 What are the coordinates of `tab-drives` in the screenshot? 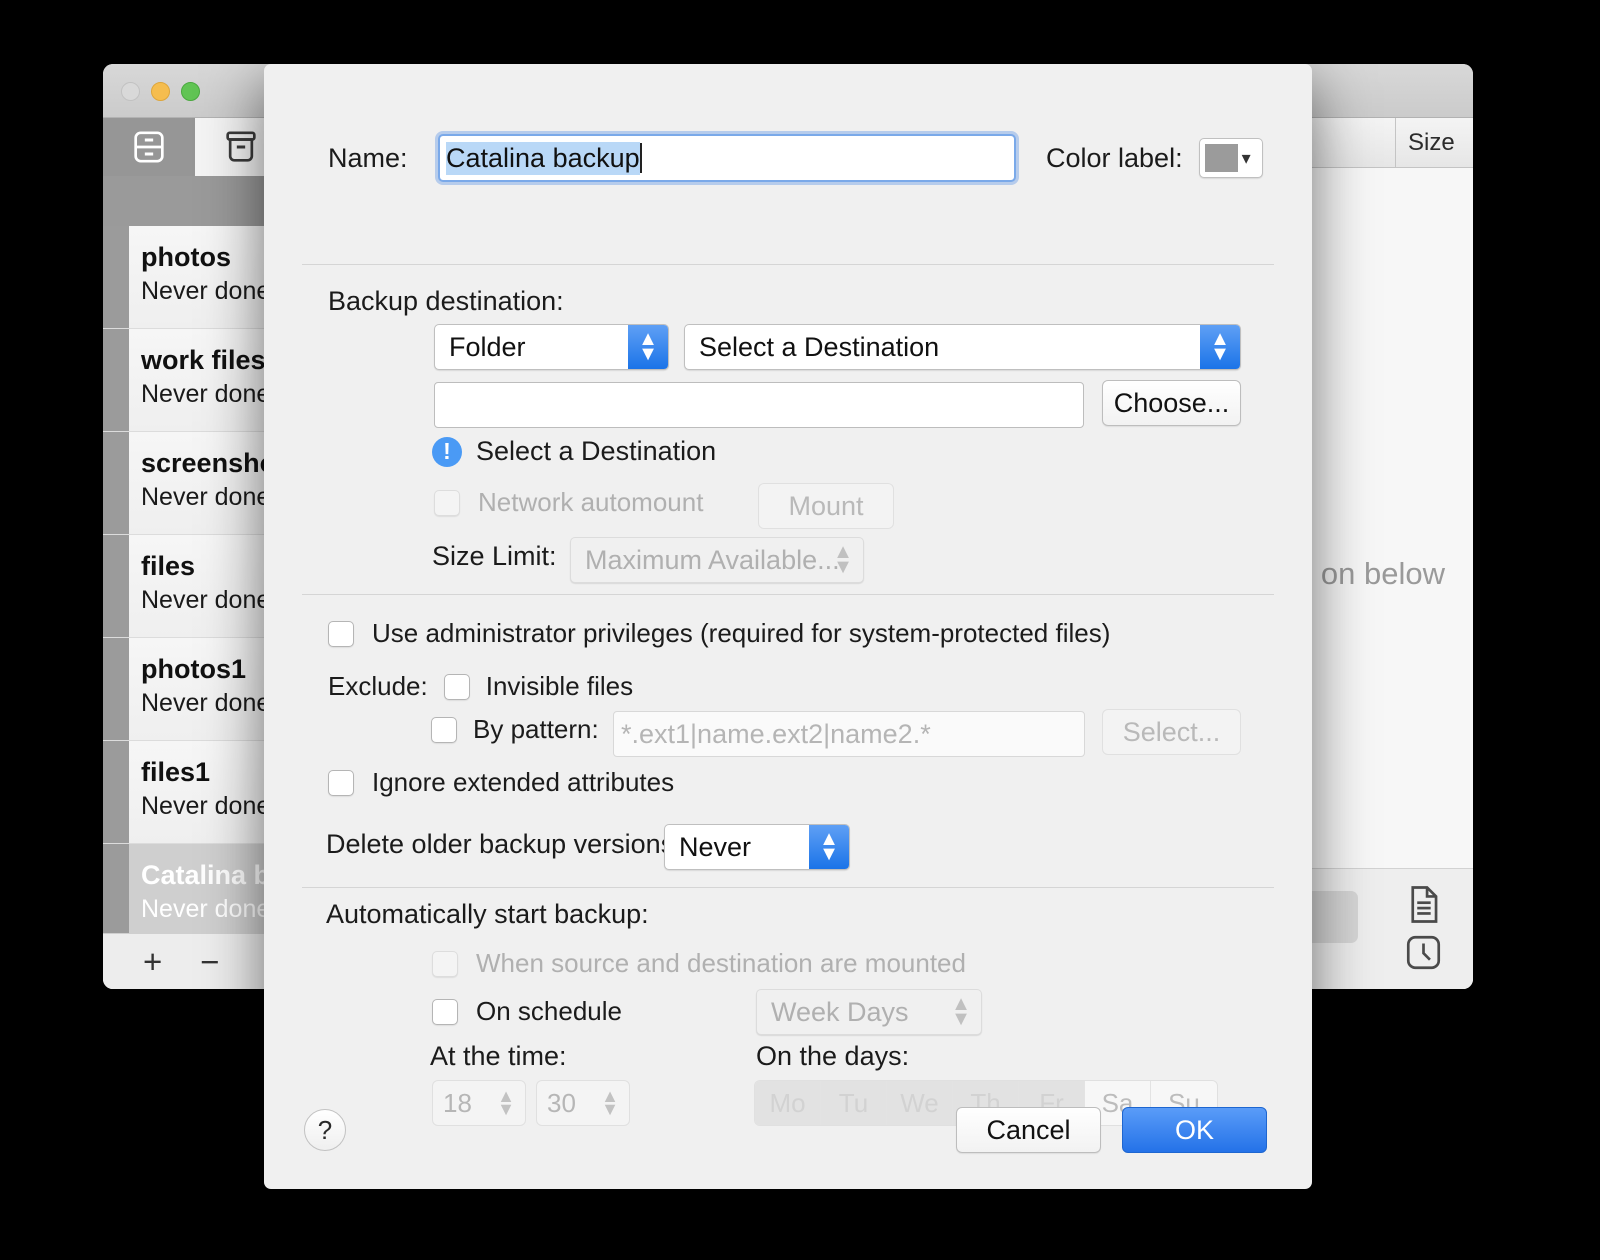 It's located at (149, 147).